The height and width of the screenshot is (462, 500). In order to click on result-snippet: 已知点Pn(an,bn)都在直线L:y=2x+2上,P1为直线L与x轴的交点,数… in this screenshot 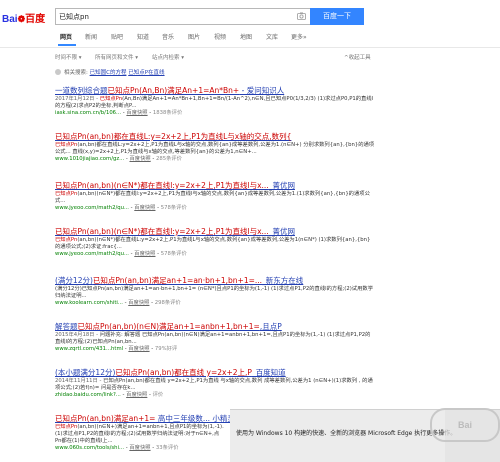, I will do `click(215, 148)`.